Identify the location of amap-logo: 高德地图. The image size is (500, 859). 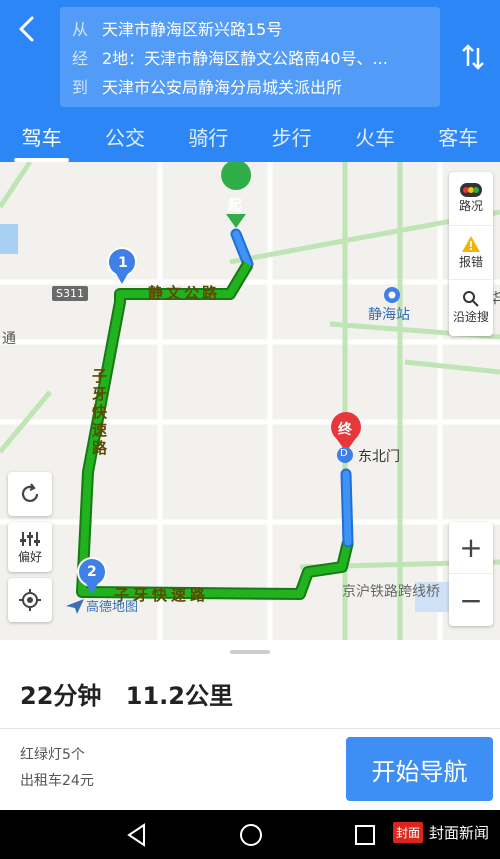
(101, 605).